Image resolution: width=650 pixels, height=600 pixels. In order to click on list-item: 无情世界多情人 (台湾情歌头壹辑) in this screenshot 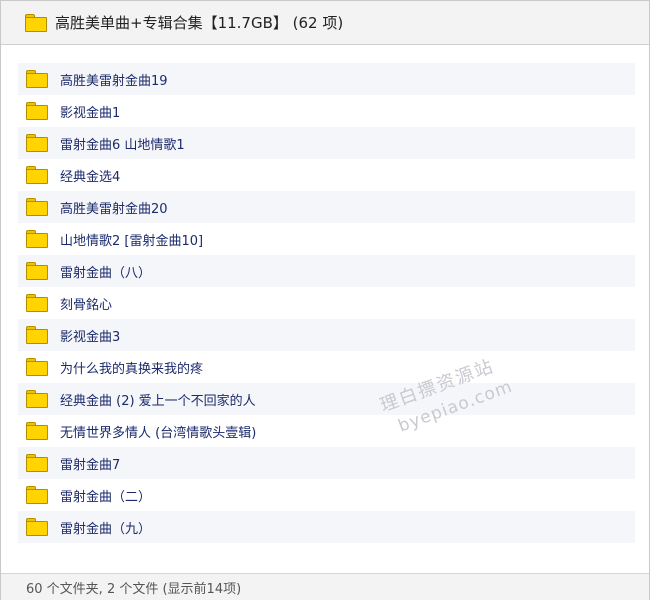, I will do `click(326, 431)`.